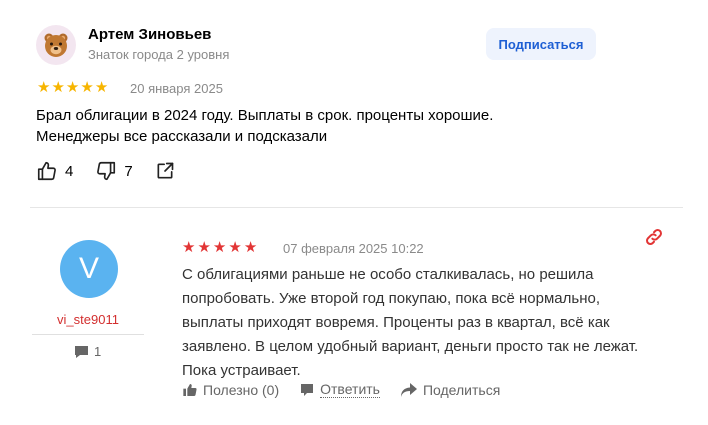  I want to click on reply-button: Ответить, so click(339, 389).